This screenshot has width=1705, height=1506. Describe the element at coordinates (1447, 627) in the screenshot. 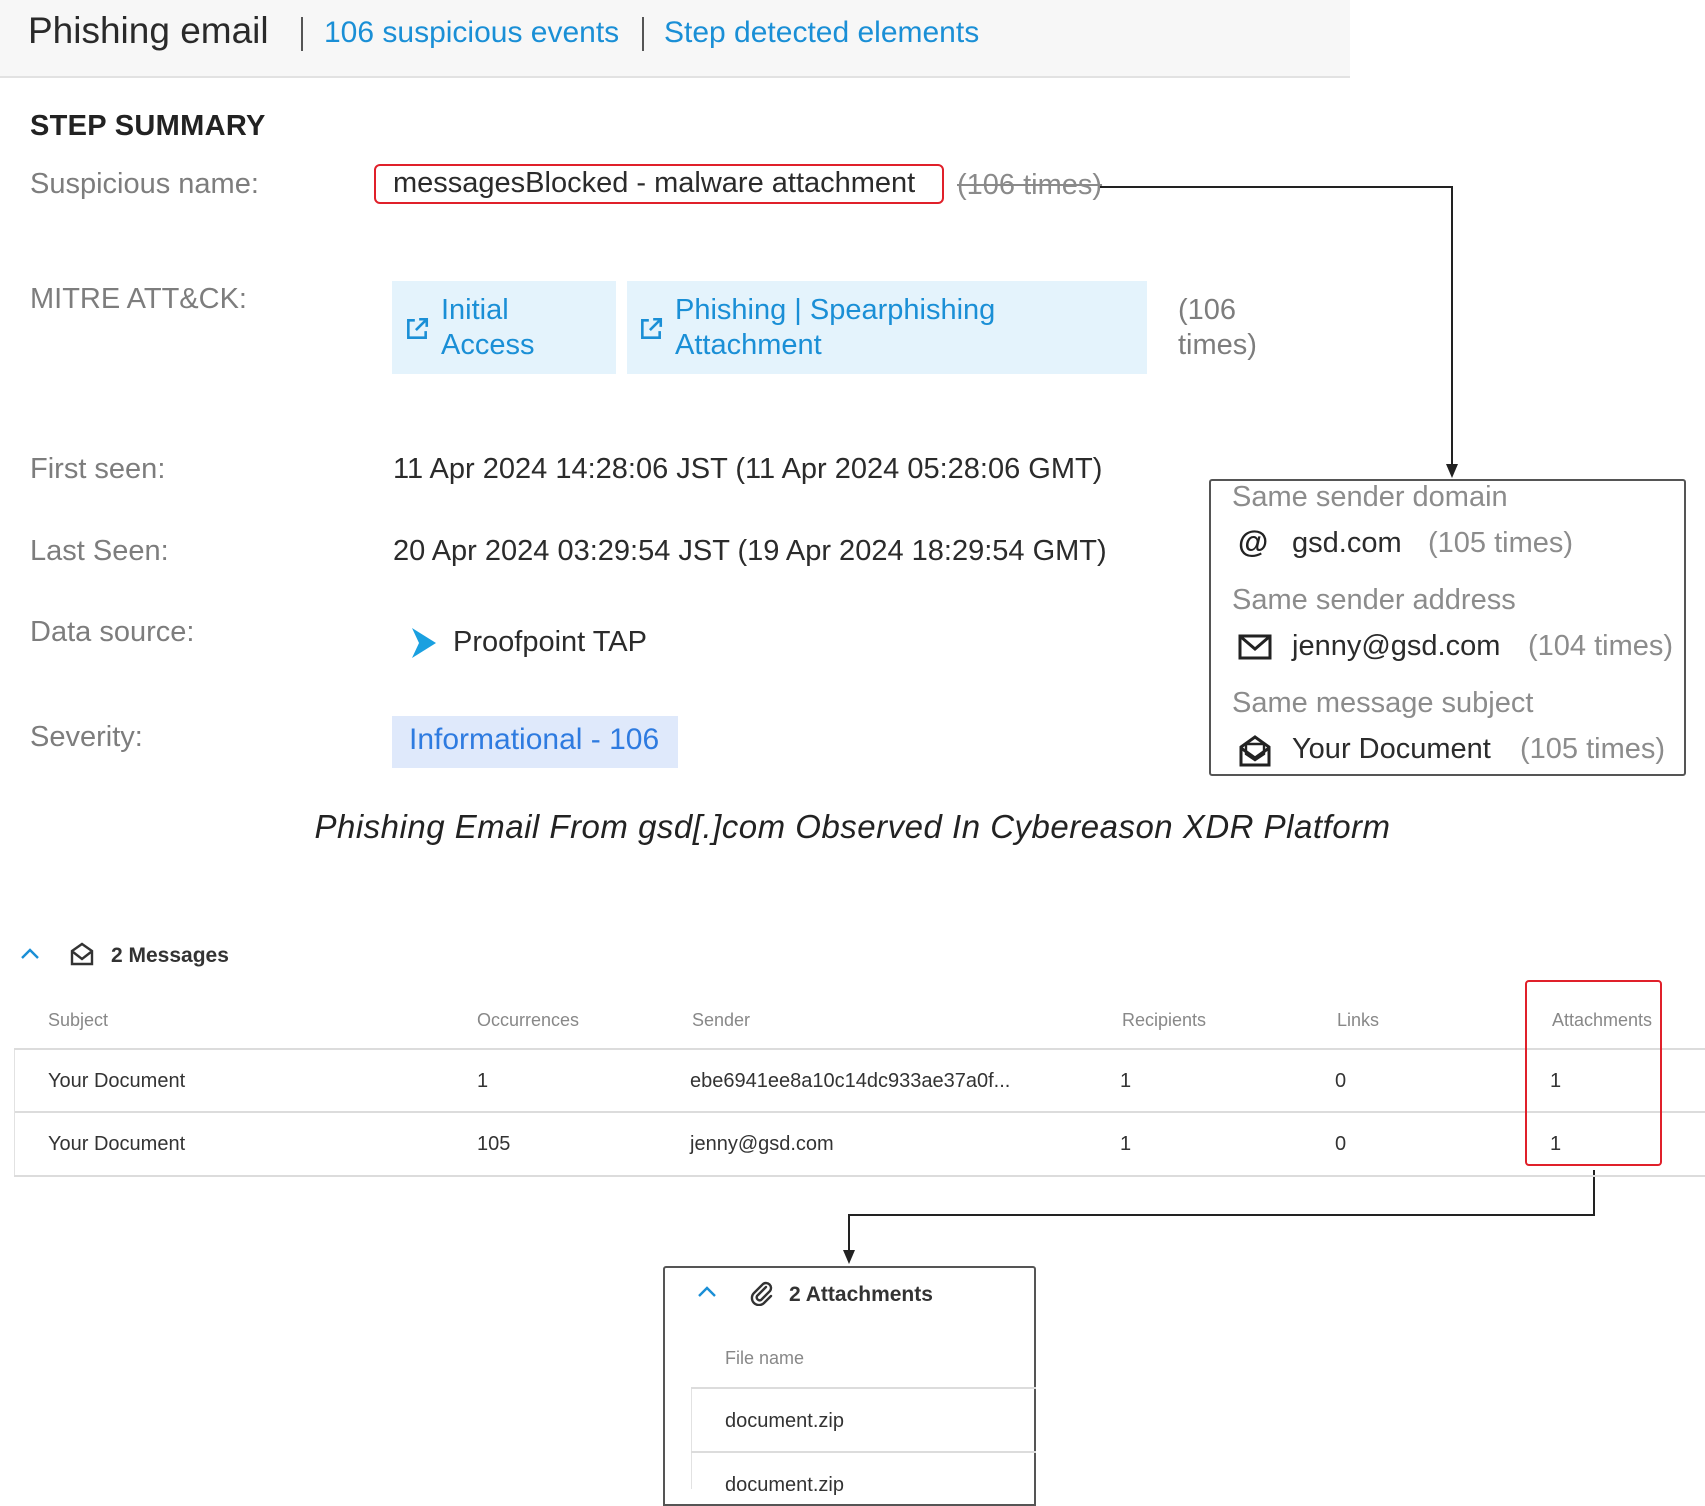

I see `related-elements-popup` at that location.